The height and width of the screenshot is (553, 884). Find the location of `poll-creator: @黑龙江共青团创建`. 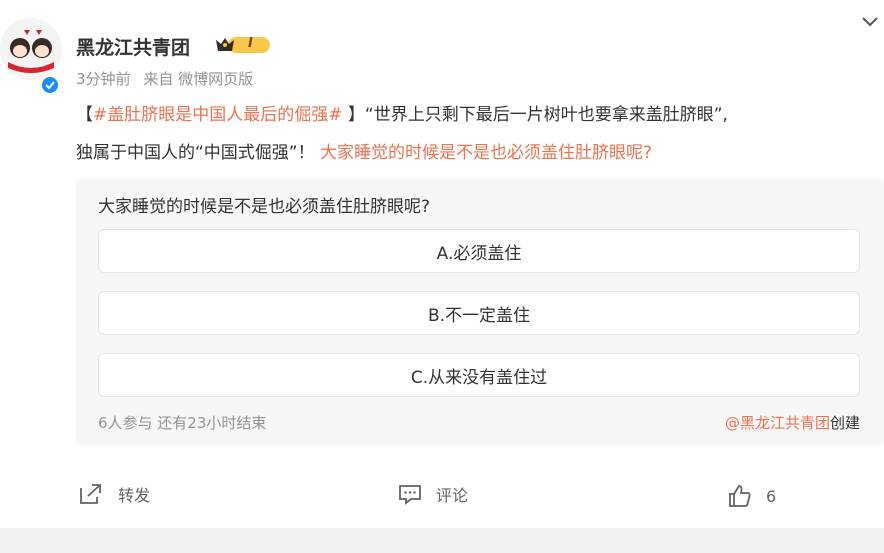

poll-creator: @黑龙江共青团创建 is located at coordinates (792, 422).